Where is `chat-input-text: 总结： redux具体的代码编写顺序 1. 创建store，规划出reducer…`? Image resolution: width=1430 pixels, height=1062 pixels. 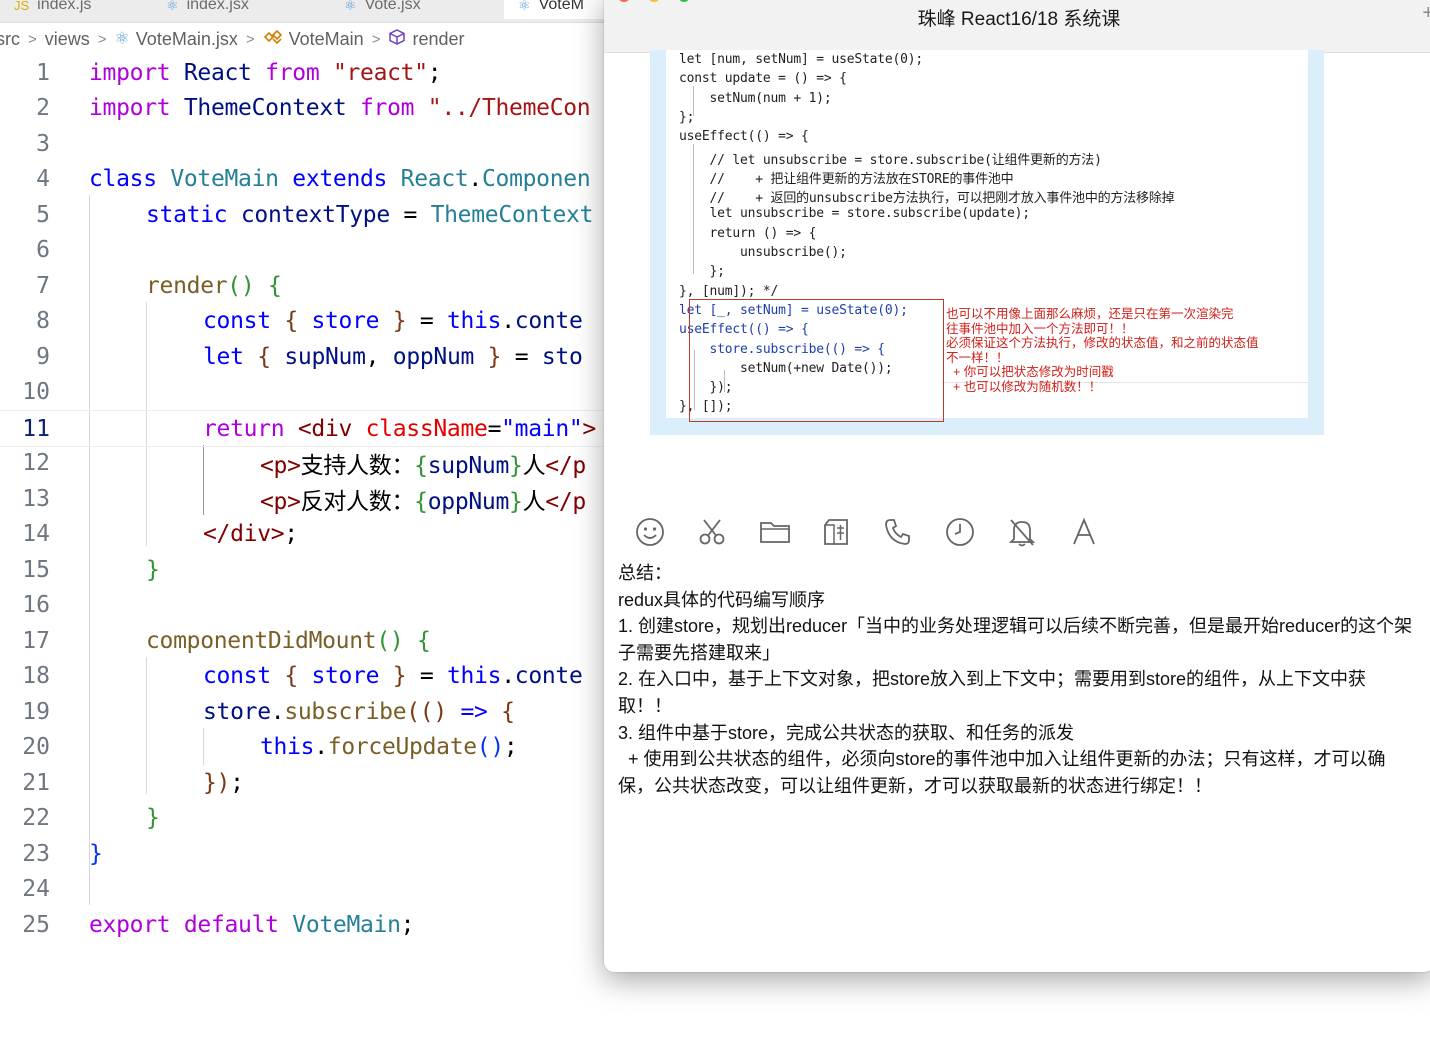
chat-input-text: 总结： redux具体的代码编写顺序 1. 创建store，规划出reducer… is located at coordinates (1018, 679).